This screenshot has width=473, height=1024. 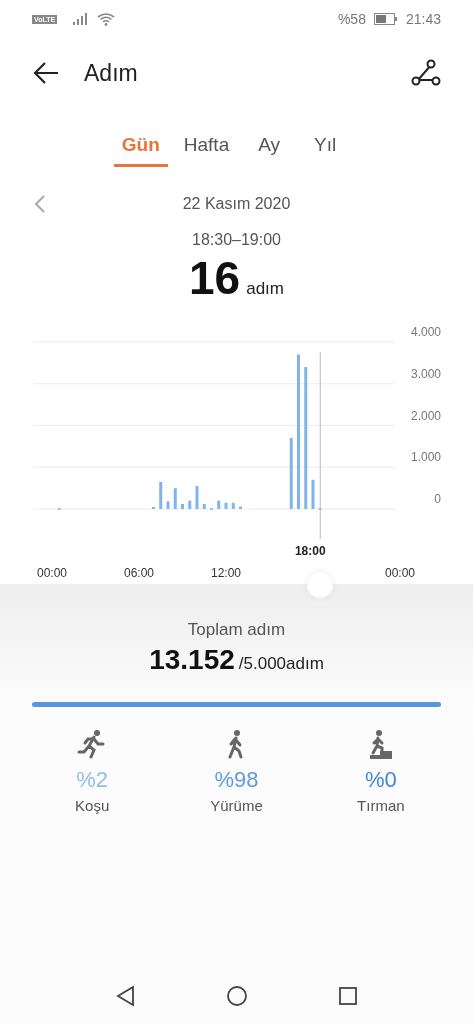 What do you see at coordinates (423, 19) in the screenshot?
I see `clock: 21:43` at bounding box center [423, 19].